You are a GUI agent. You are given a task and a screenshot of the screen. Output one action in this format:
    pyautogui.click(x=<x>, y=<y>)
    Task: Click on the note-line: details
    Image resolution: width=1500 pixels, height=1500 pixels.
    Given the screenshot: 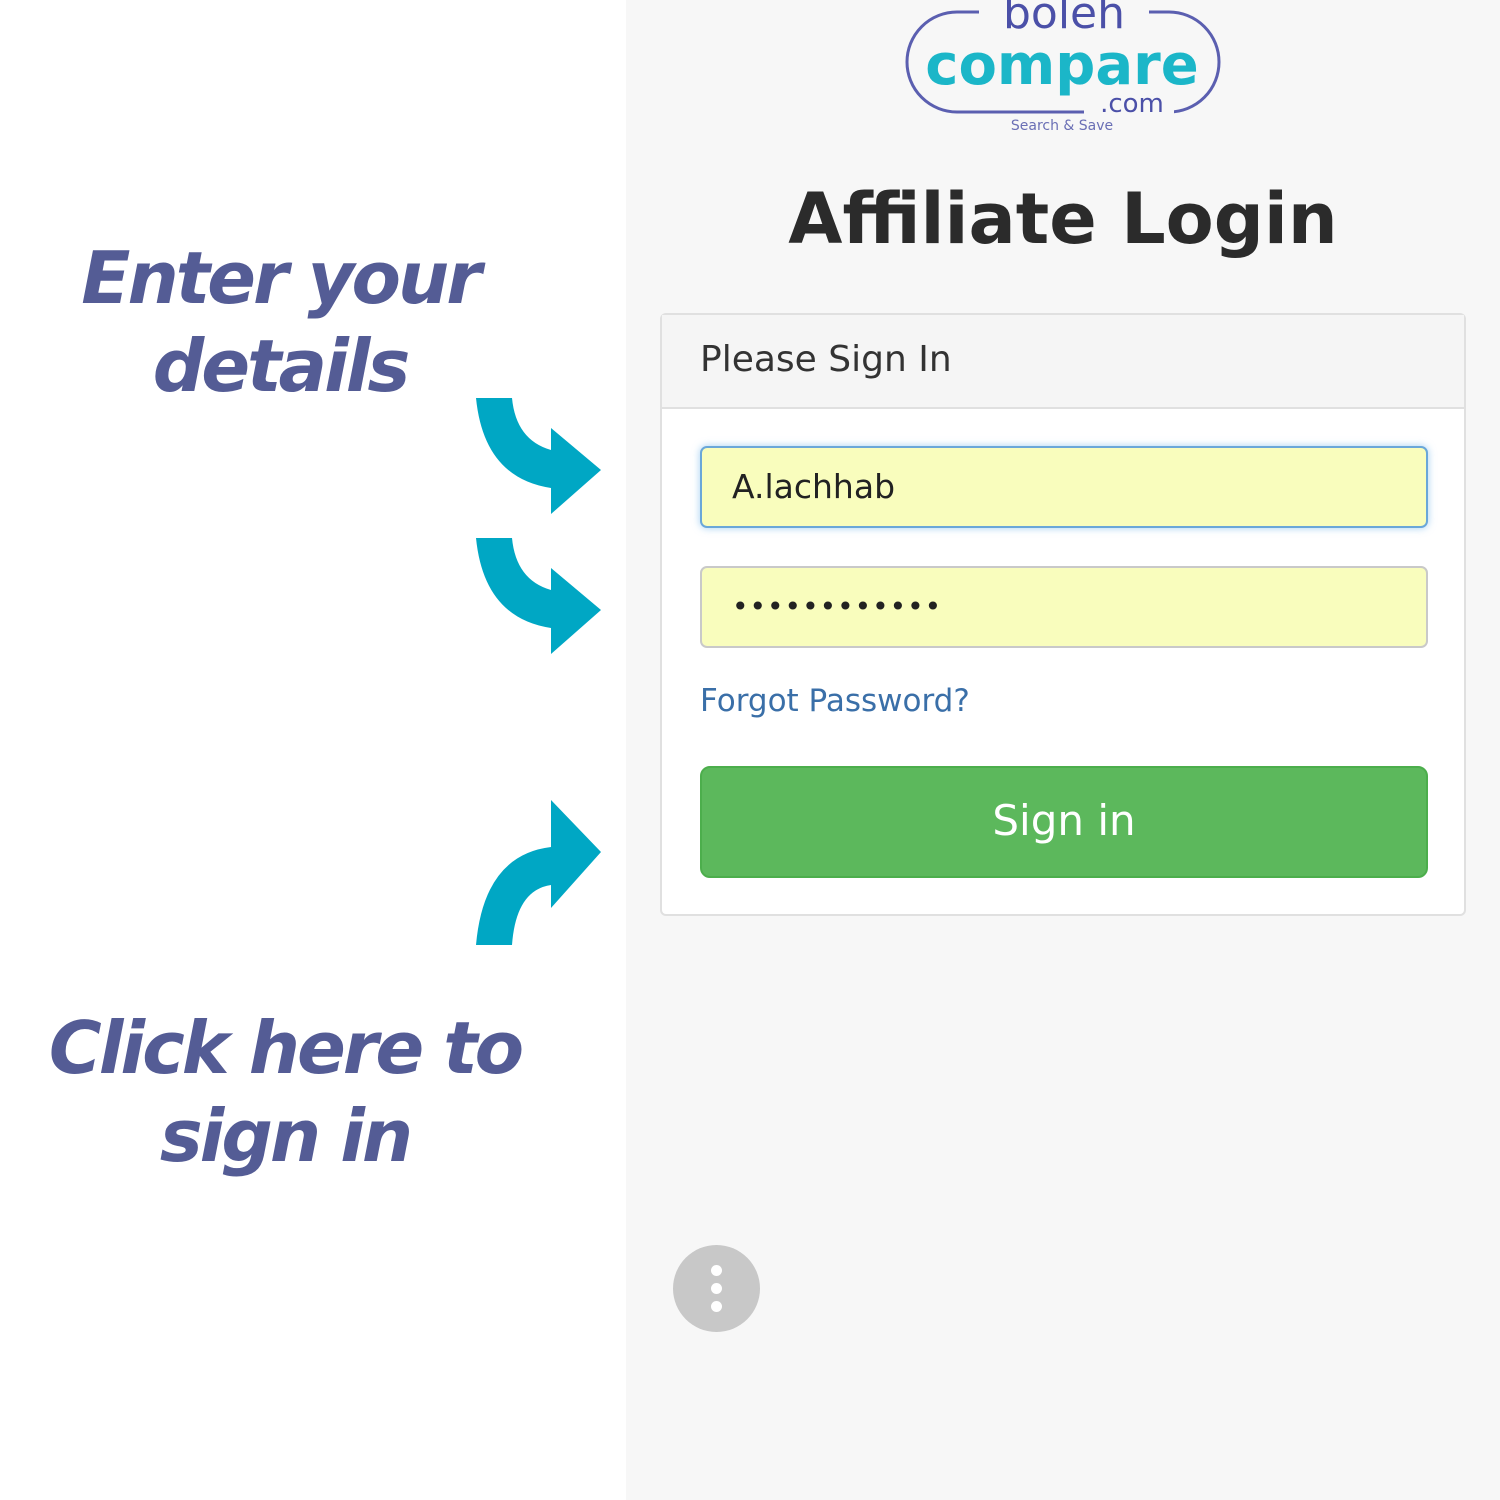 What is the action you would take?
    pyautogui.click(x=281, y=366)
    